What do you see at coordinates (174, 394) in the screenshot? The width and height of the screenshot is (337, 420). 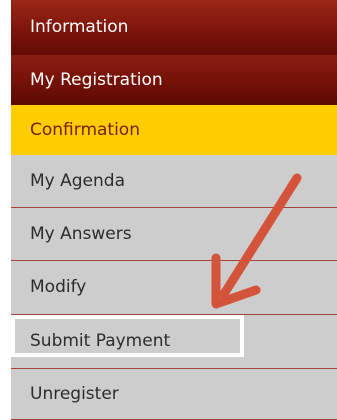 I see `menu-item-unregister: Unregister` at bounding box center [174, 394].